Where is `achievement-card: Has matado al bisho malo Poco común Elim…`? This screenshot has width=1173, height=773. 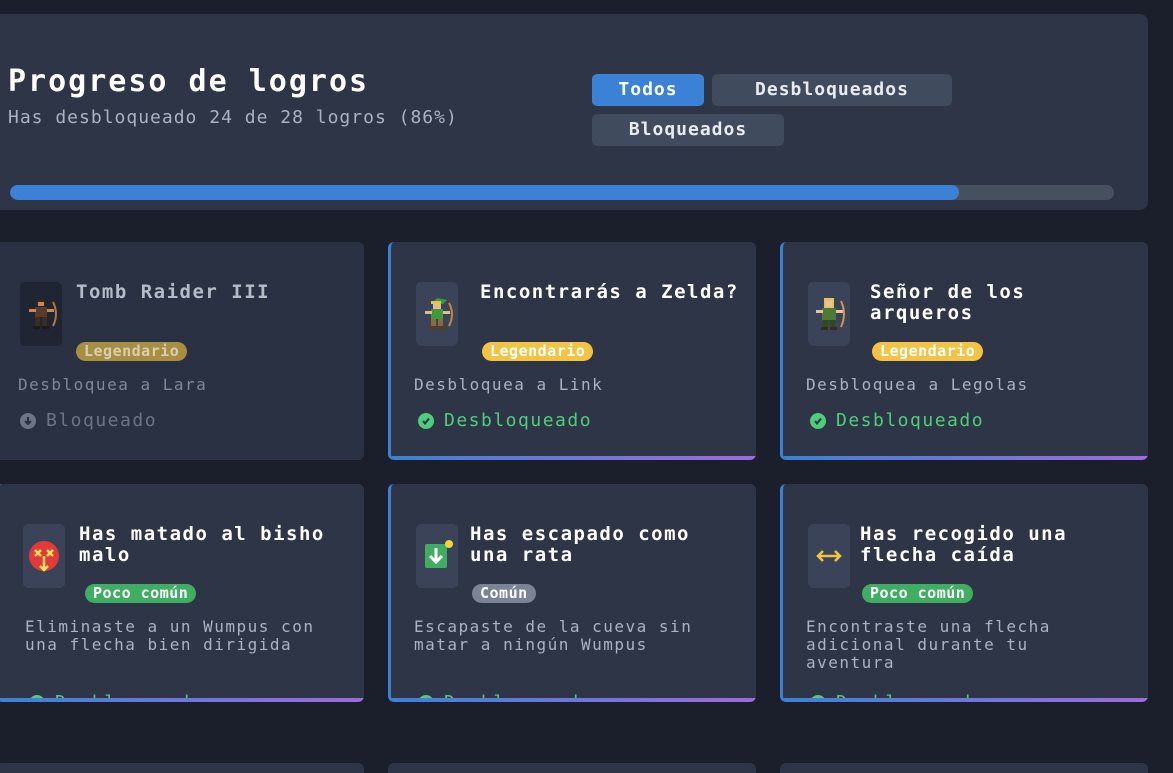 achievement-card: Has matado al bisho malo Poco común Elim… is located at coordinates (182, 593).